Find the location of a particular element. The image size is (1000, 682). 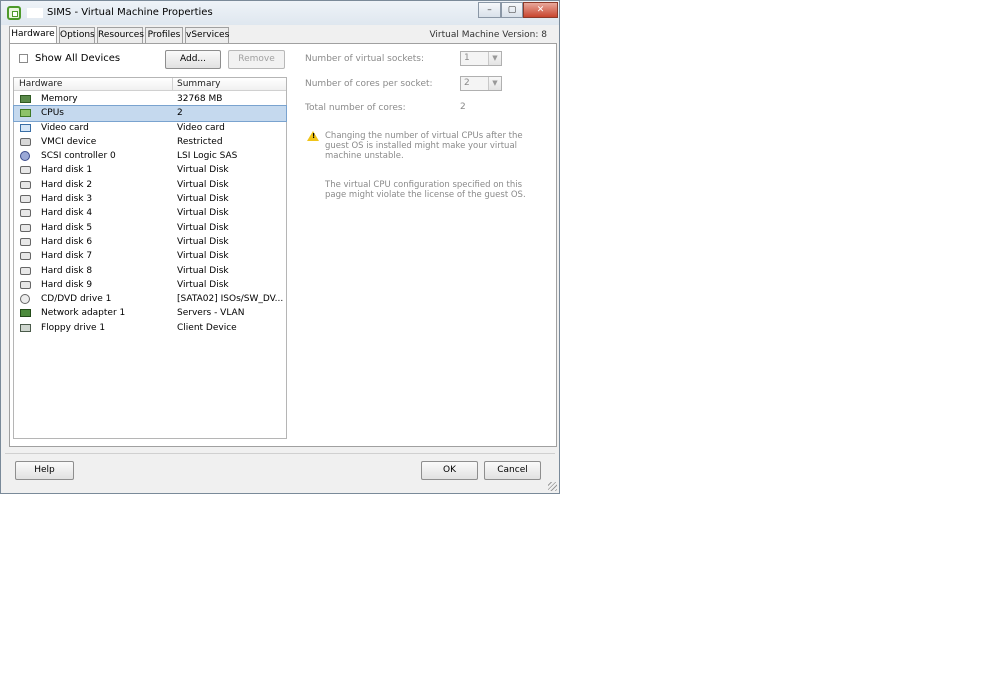

scsi-controller-icon is located at coordinates (25, 156).